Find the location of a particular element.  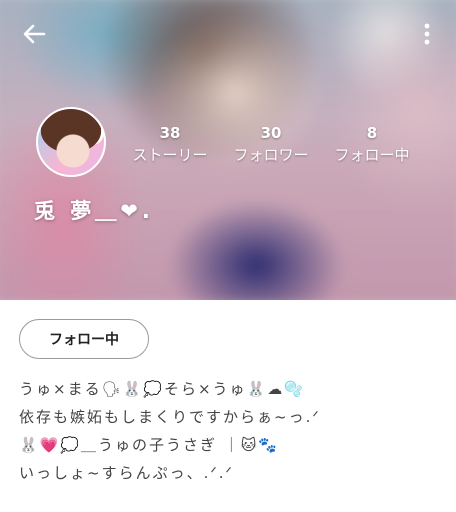

stat-stories: 38 ストーリー is located at coordinates (170, 145).